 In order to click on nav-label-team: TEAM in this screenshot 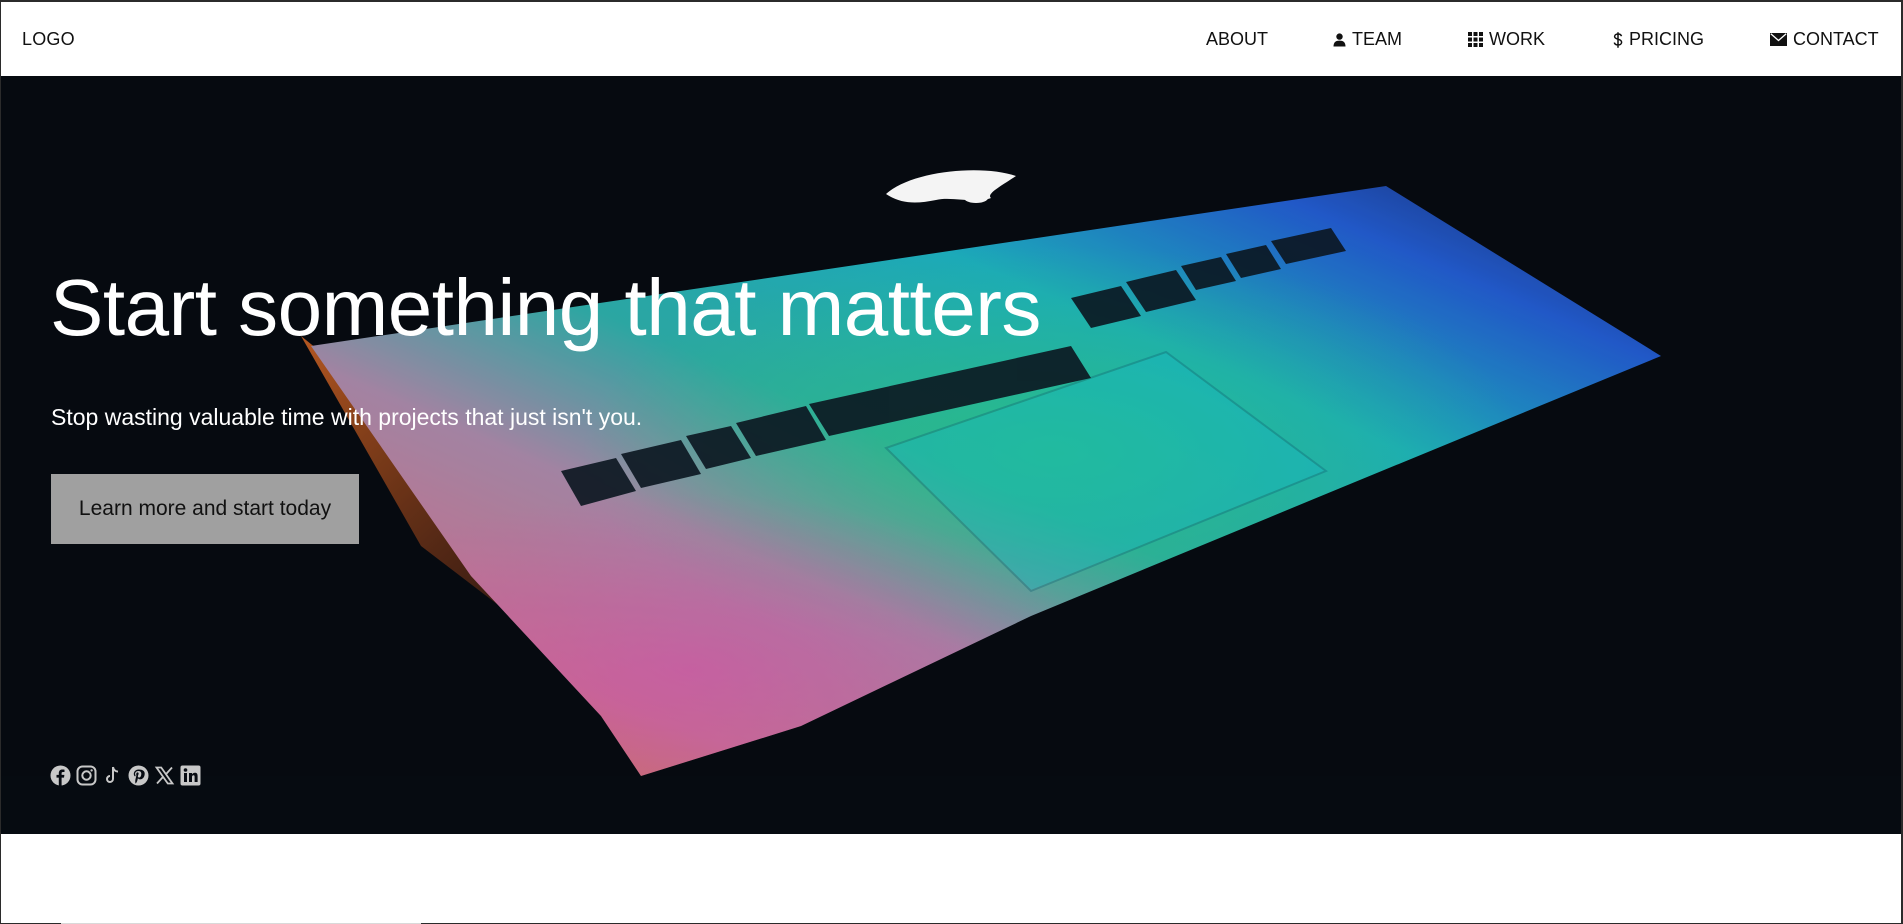, I will do `click(1377, 39)`.